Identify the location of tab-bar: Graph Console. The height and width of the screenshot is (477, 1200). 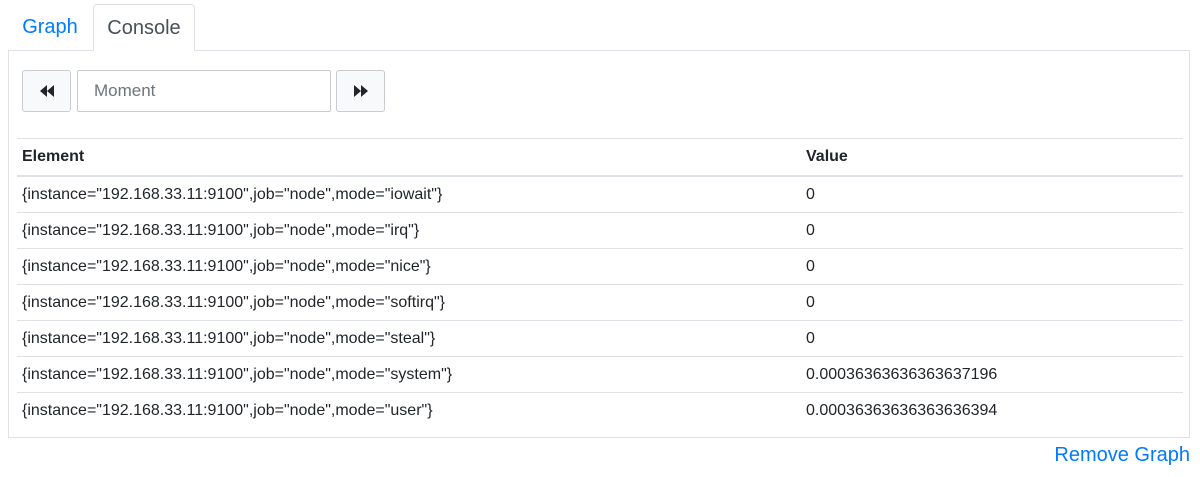
(599, 27).